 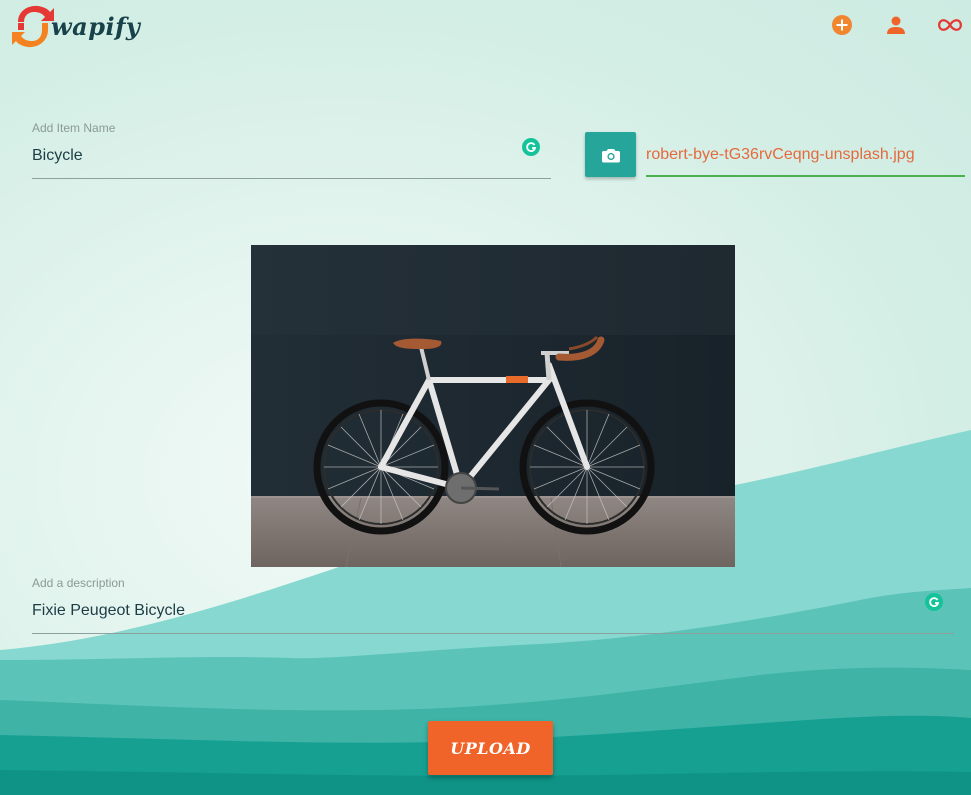 I want to click on add-circle-icon, so click(x=842, y=25).